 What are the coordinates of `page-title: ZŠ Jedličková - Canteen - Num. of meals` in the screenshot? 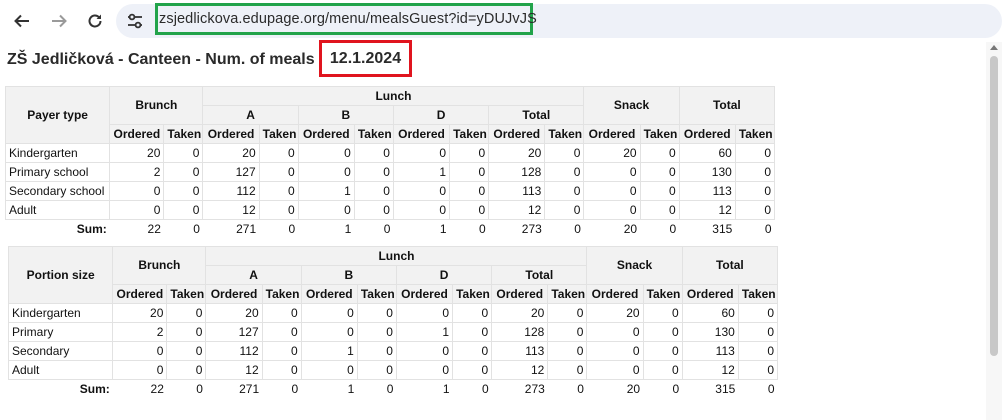 It's located at (161, 59).